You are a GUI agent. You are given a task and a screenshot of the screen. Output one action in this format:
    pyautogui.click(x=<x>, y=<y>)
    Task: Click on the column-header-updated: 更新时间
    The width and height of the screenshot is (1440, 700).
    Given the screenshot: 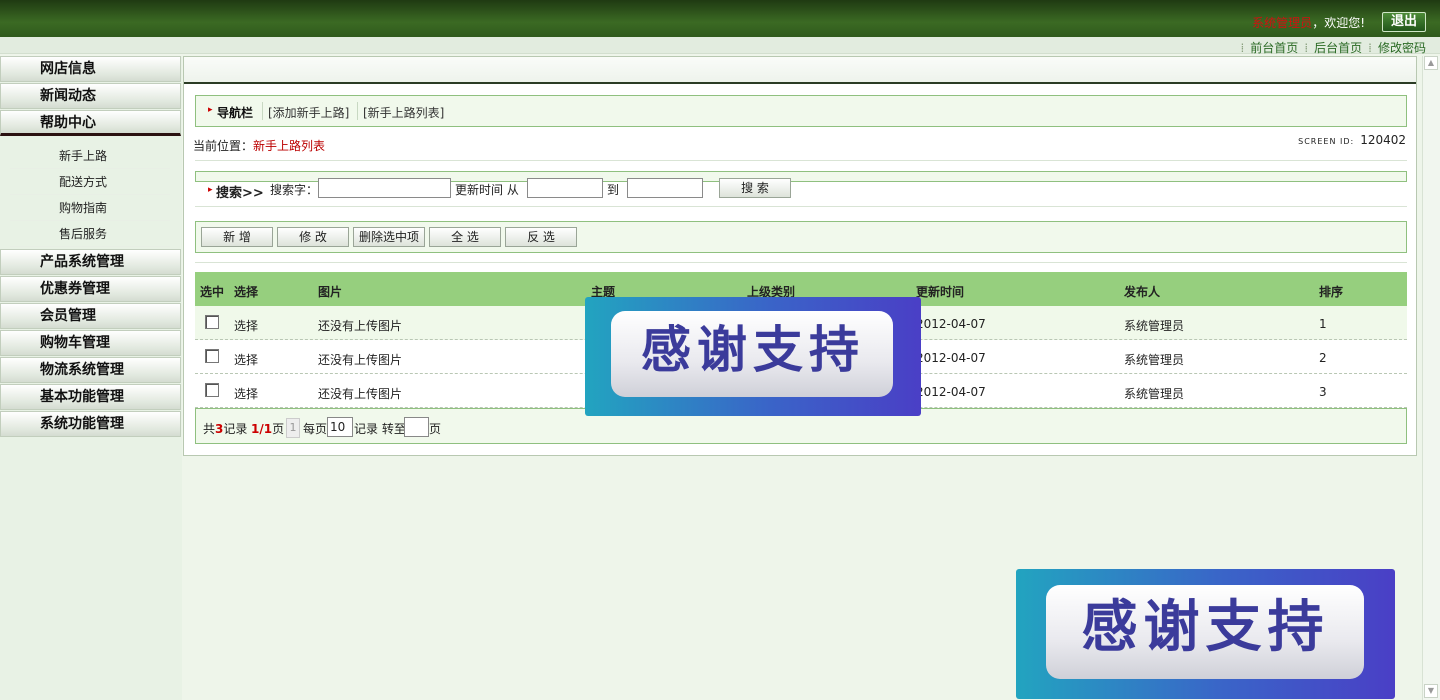 What is the action you would take?
    pyautogui.click(x=940, y=292)
    